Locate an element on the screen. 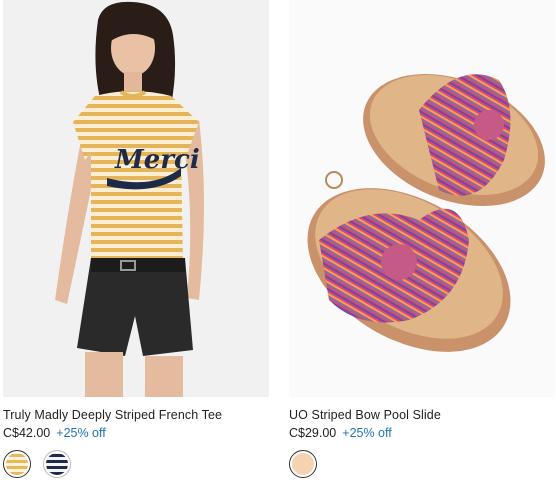  product-price: C$42.00 is located at coordinates (27, 433).